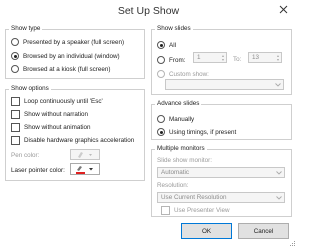 This screenshot has width=320, height=248. I want to click on resolution-value: Use Current Resolution, so click(194, 197).